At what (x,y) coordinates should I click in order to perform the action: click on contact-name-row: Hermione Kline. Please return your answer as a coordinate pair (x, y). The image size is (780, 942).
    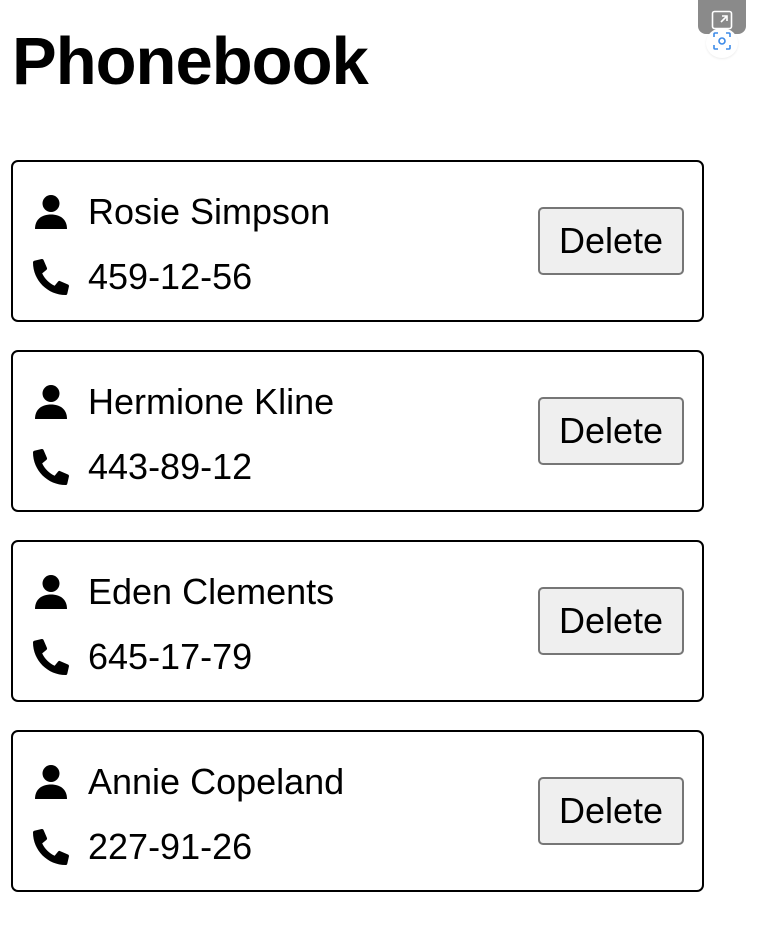
    Looking at the image, I should click on (183, 402).